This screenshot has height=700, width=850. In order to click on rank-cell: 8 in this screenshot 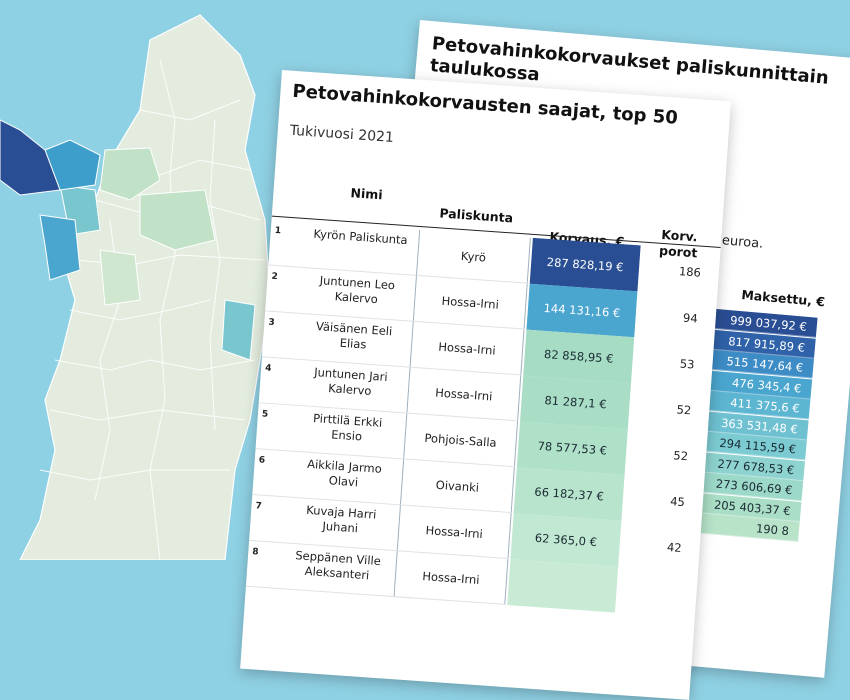, I will do `click(255, 552)`.